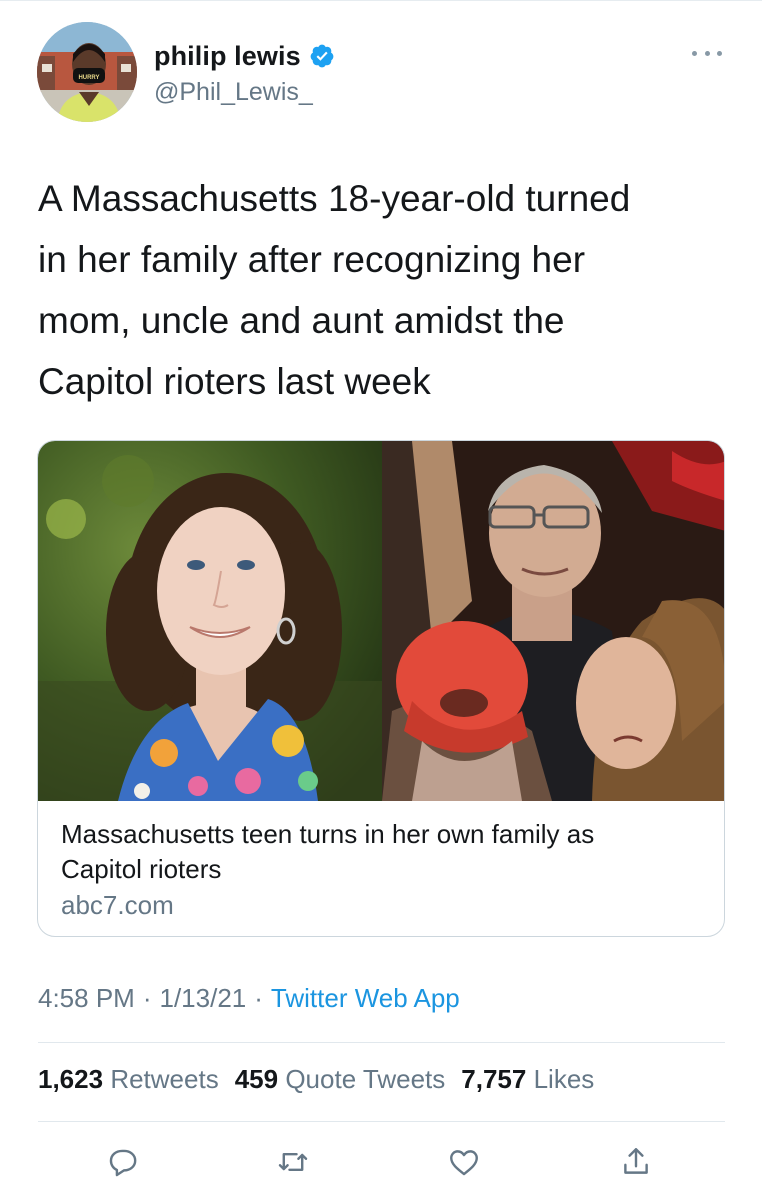  What do you see at coordinates (464, 1162) in the screenshot?
I see `like-icon` at bounding box center [464, 1162].